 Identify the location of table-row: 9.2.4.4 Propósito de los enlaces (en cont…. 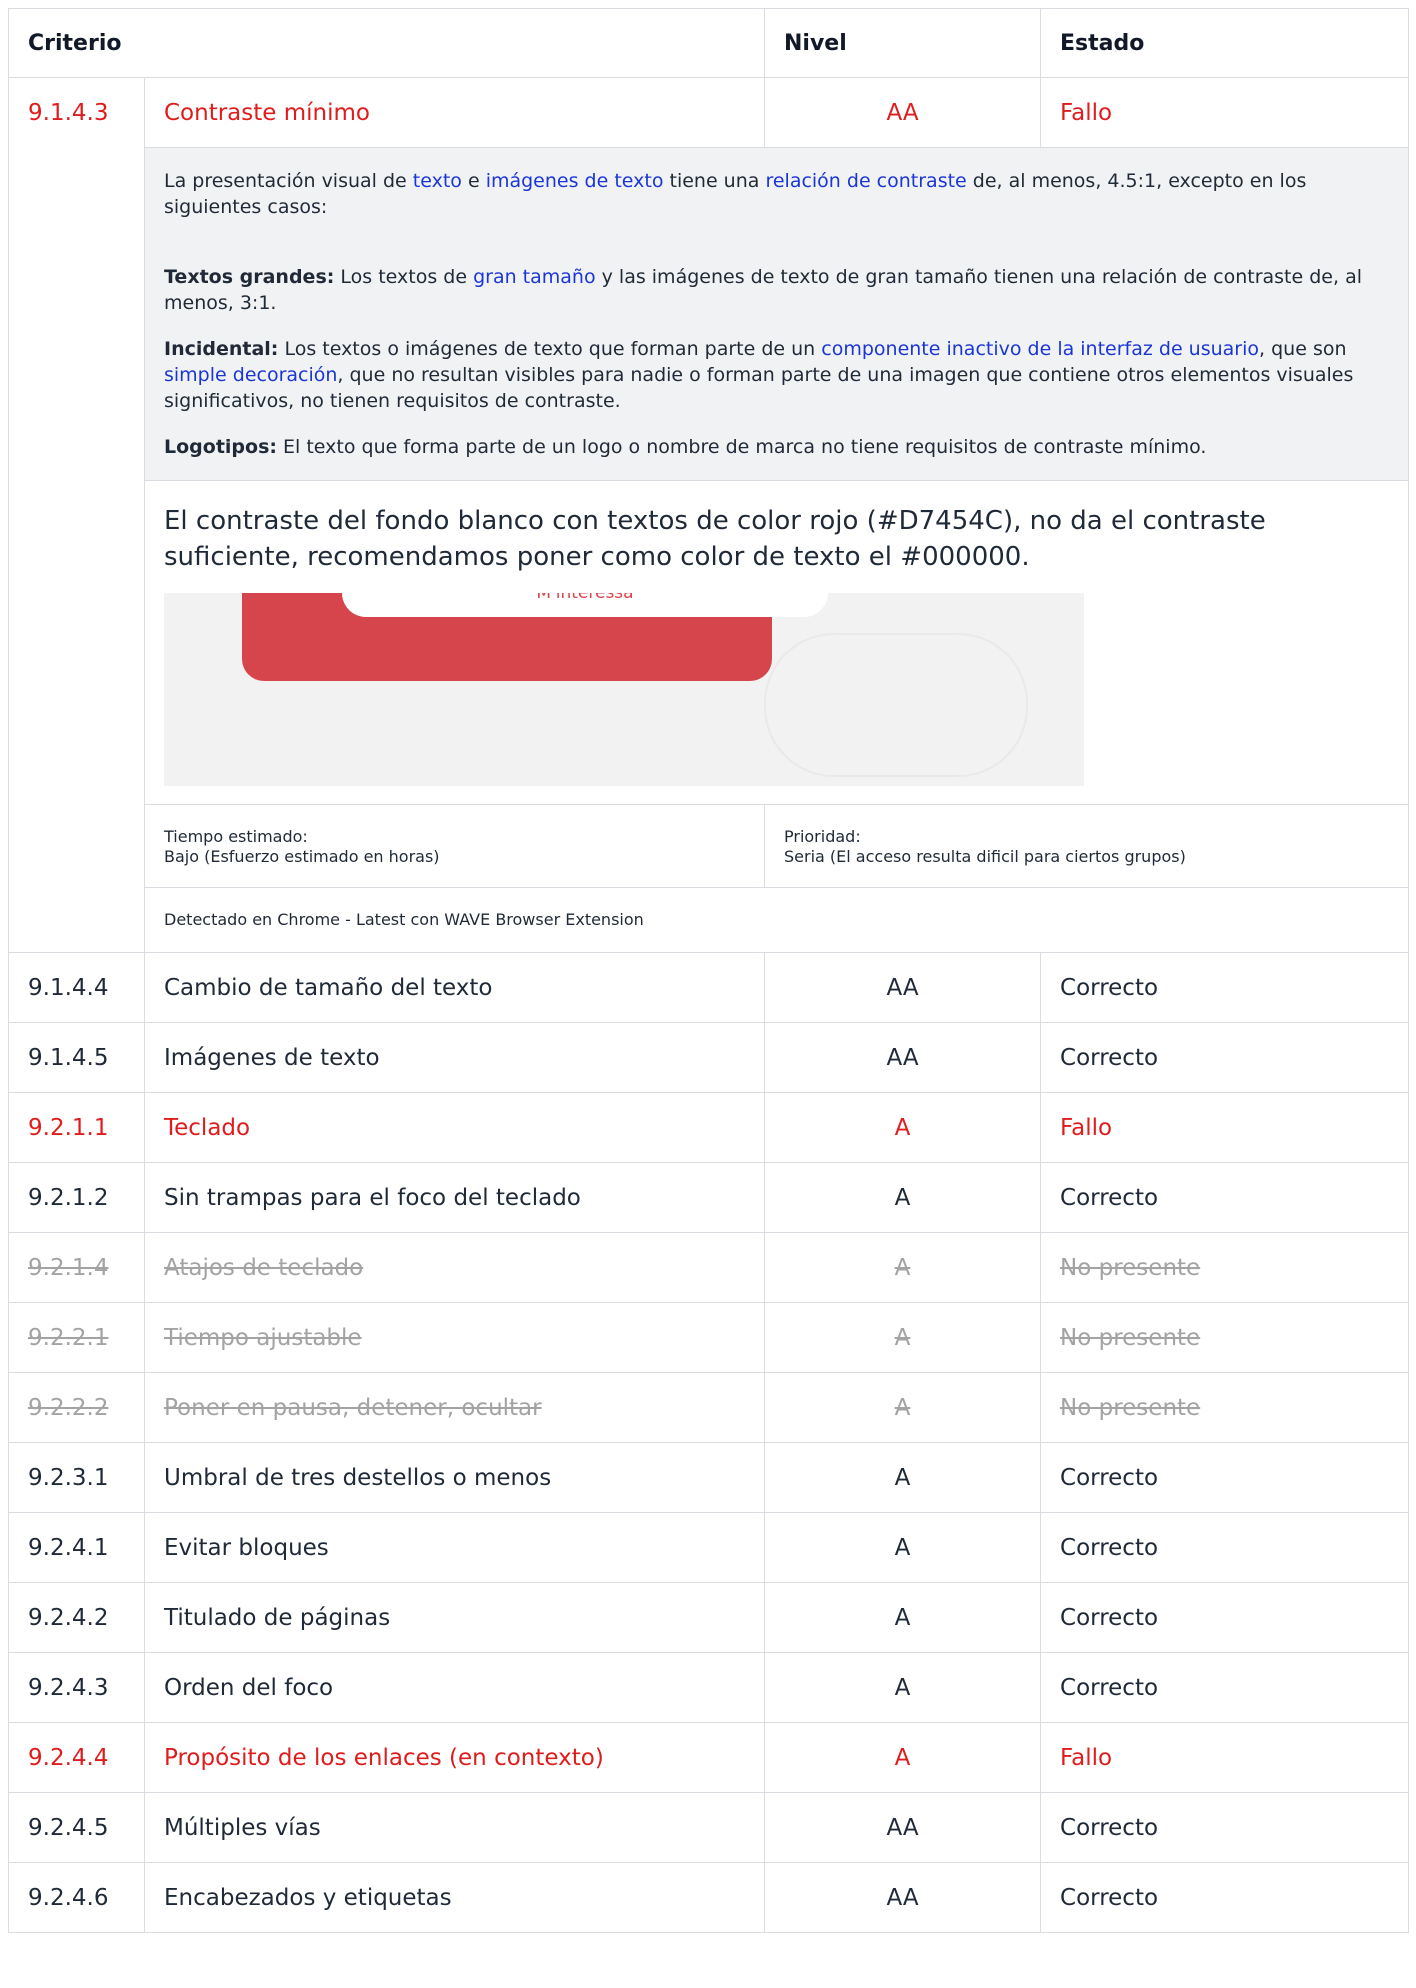
(709, 1757).